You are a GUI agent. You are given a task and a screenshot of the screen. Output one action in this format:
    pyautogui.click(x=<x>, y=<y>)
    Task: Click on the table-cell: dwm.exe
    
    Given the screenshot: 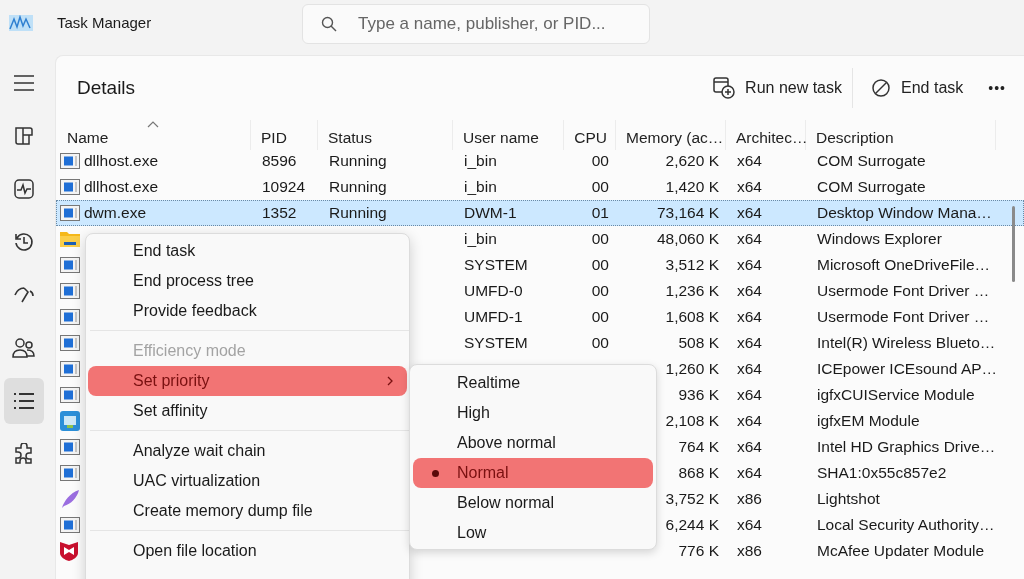 What is the action you would take?
    pyautogui.click(x=115, y=213)
    